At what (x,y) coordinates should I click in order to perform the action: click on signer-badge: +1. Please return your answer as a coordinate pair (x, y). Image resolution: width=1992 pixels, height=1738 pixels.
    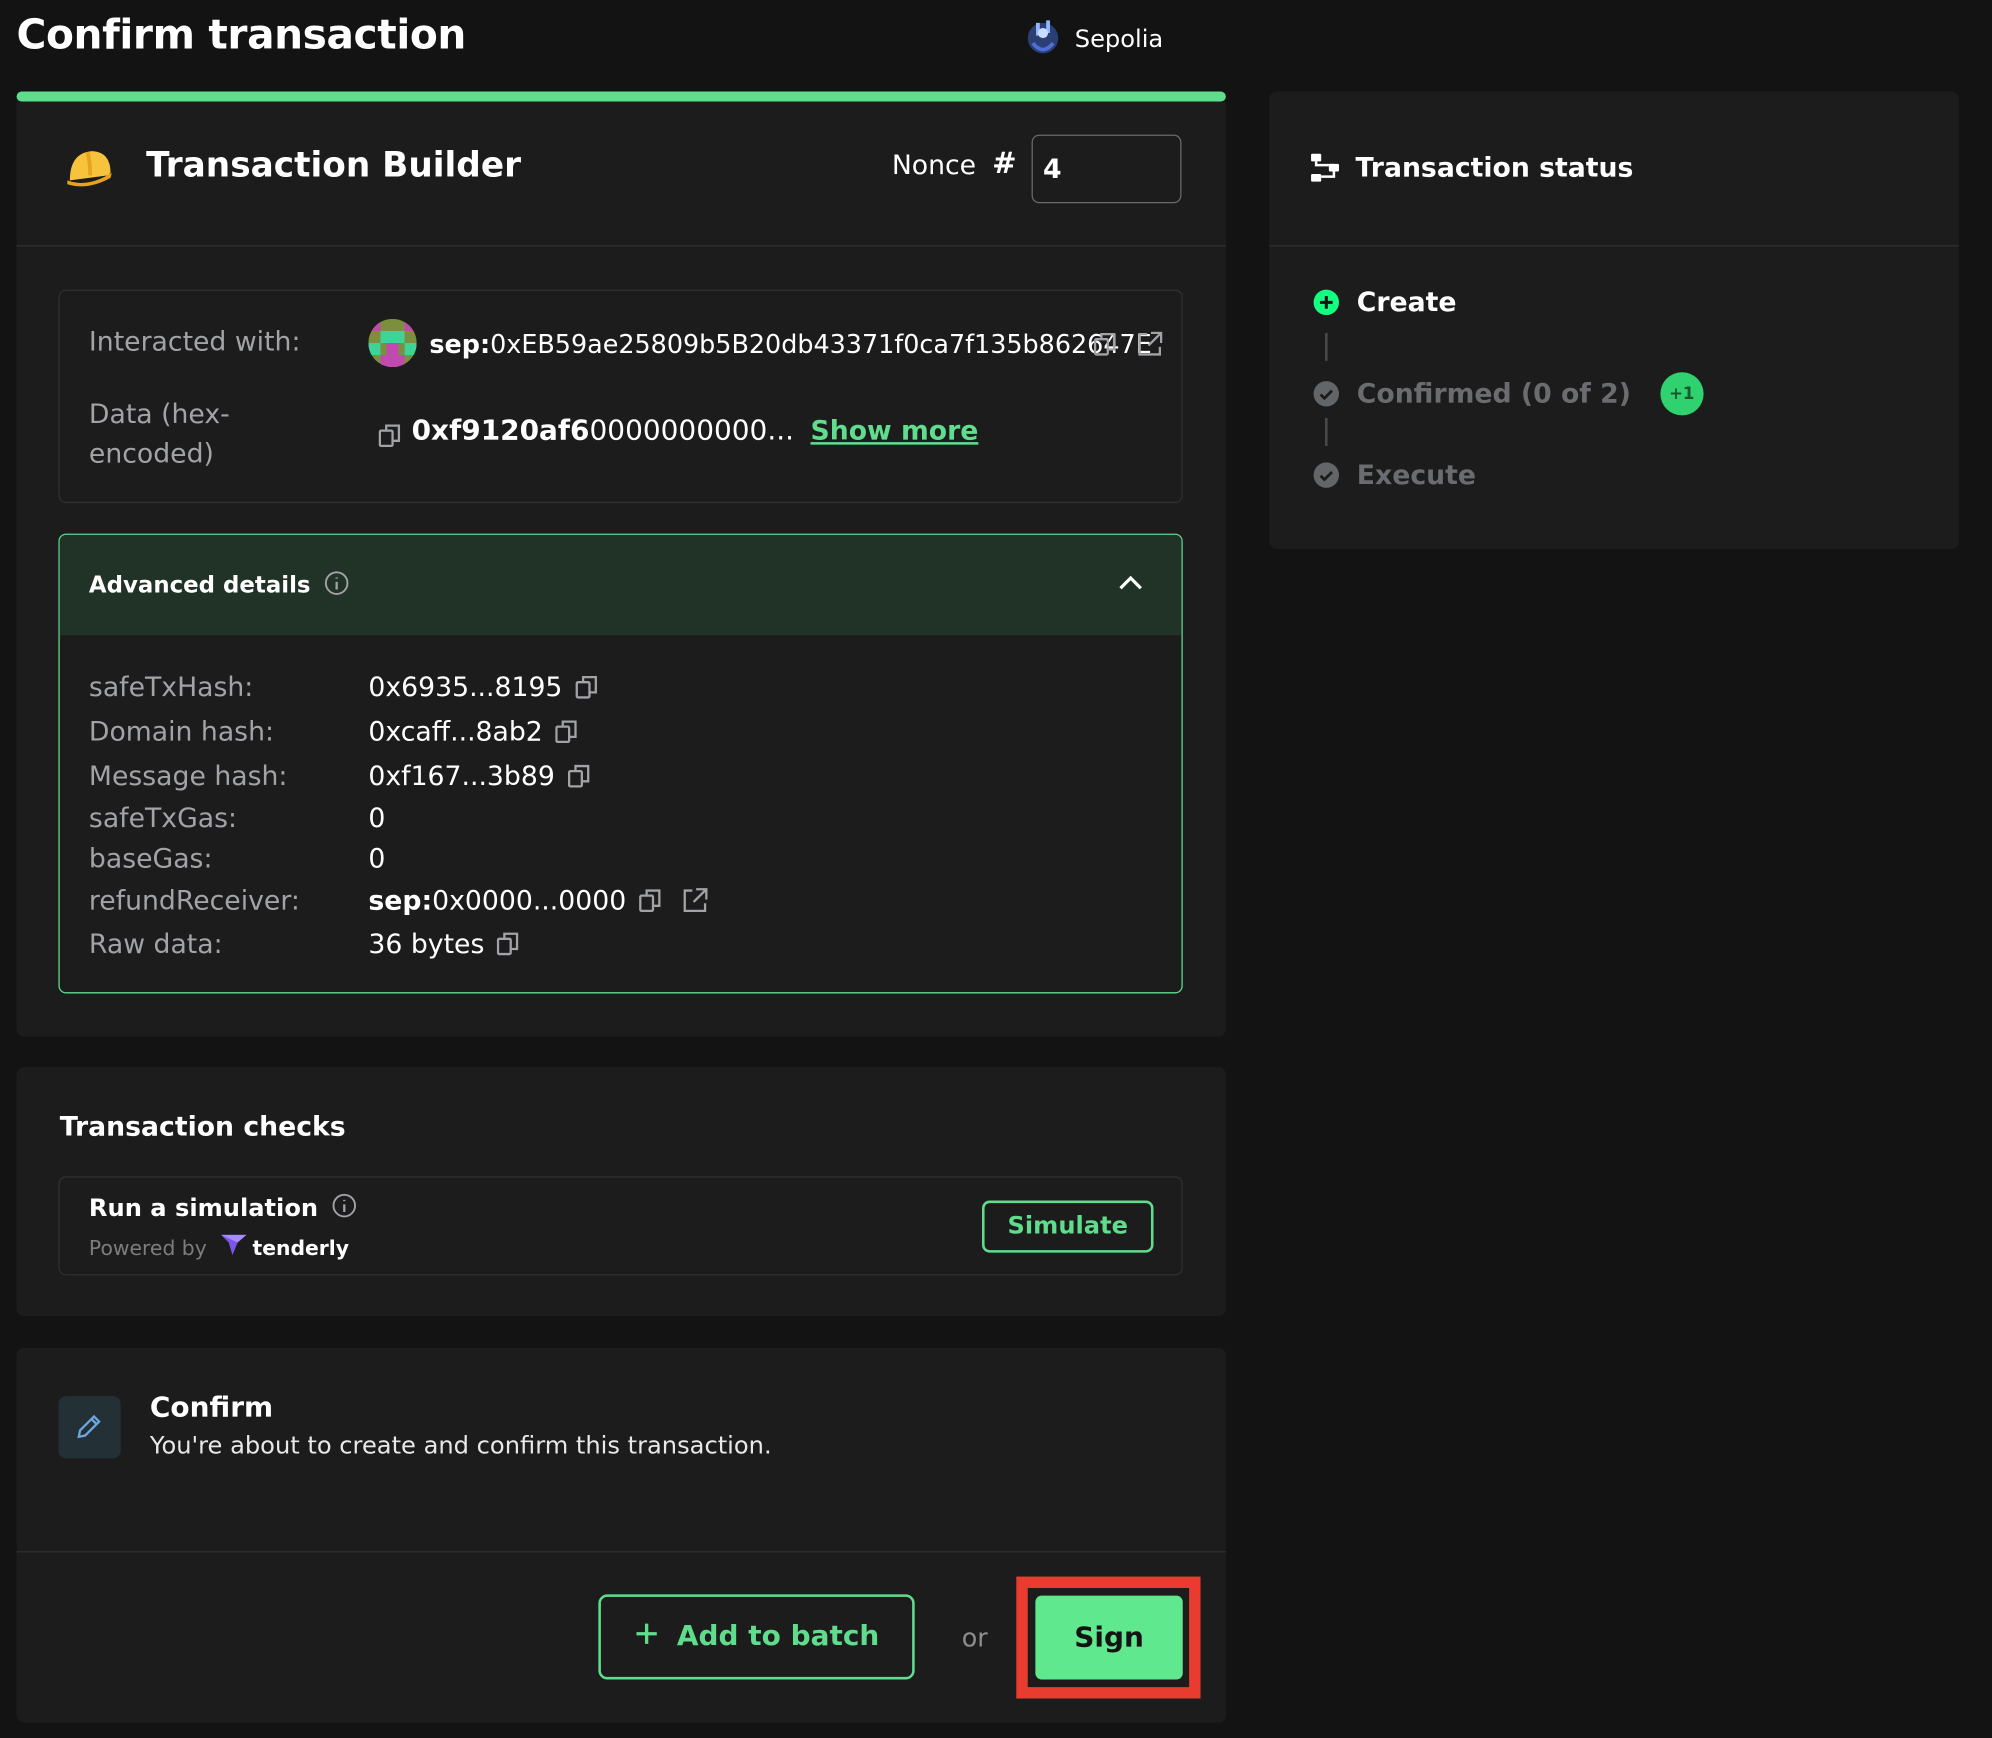
    Looking at the image, I should click on (1682, 394).